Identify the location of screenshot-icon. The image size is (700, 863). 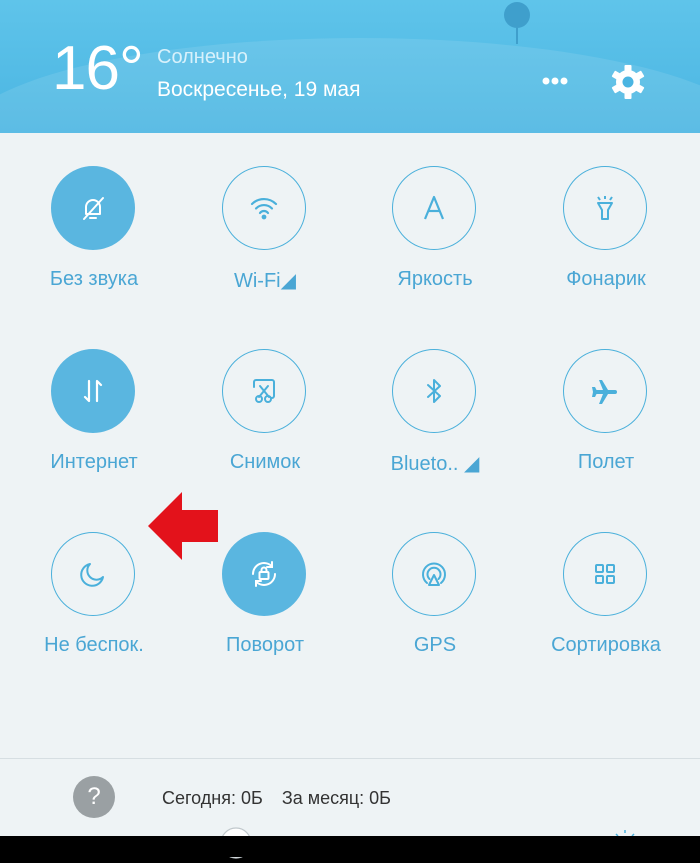
(264, 391).